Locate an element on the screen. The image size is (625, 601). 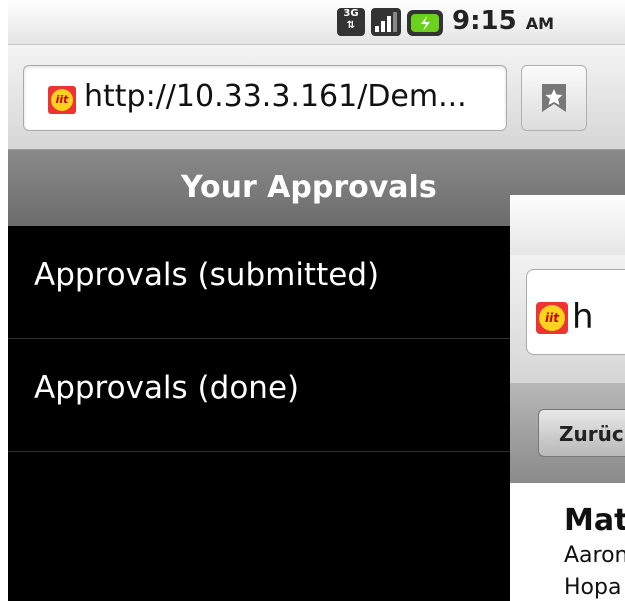
bookmark-star-icon is located at coordinates (554, 98).